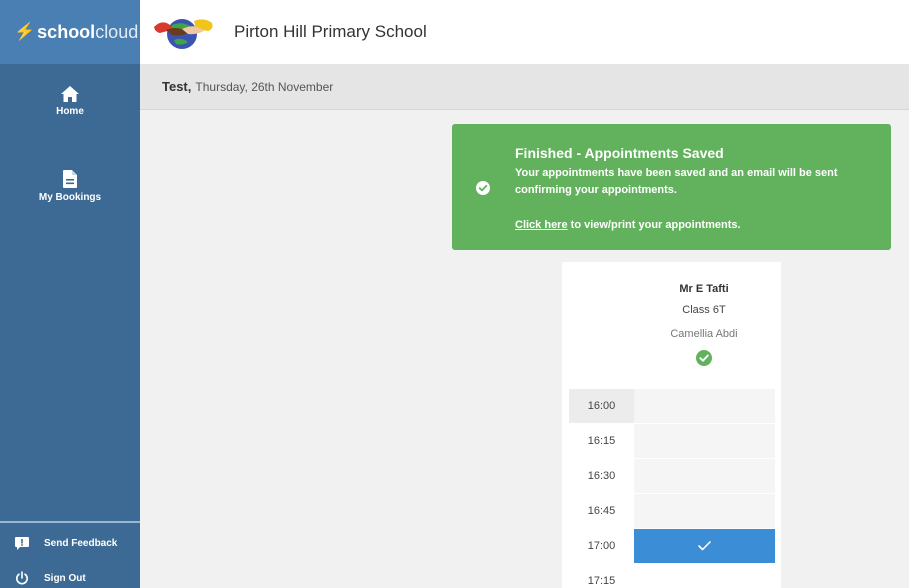 This screenshot has height=588, width=909. What do you see at coordinates (117, 31) in the screenshot?
I see `brand-text-cloud: cloud` at bounding box center [117, 31].